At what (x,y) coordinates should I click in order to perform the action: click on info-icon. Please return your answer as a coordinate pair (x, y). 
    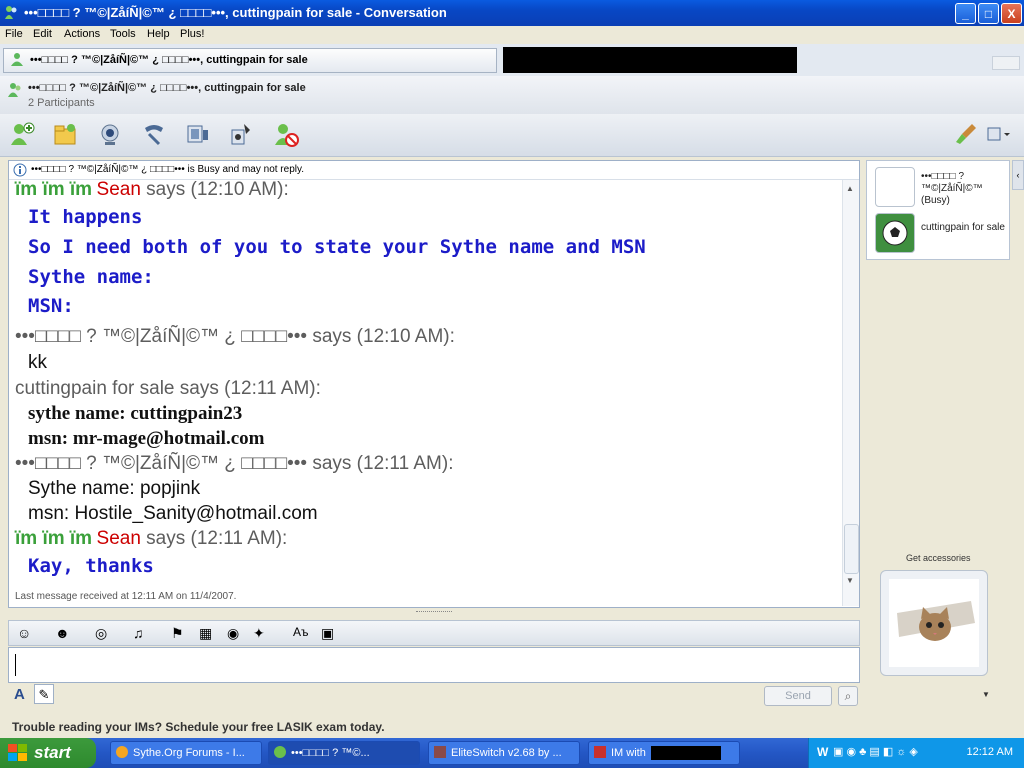
    Looking at the image, I should click on (20, 170).